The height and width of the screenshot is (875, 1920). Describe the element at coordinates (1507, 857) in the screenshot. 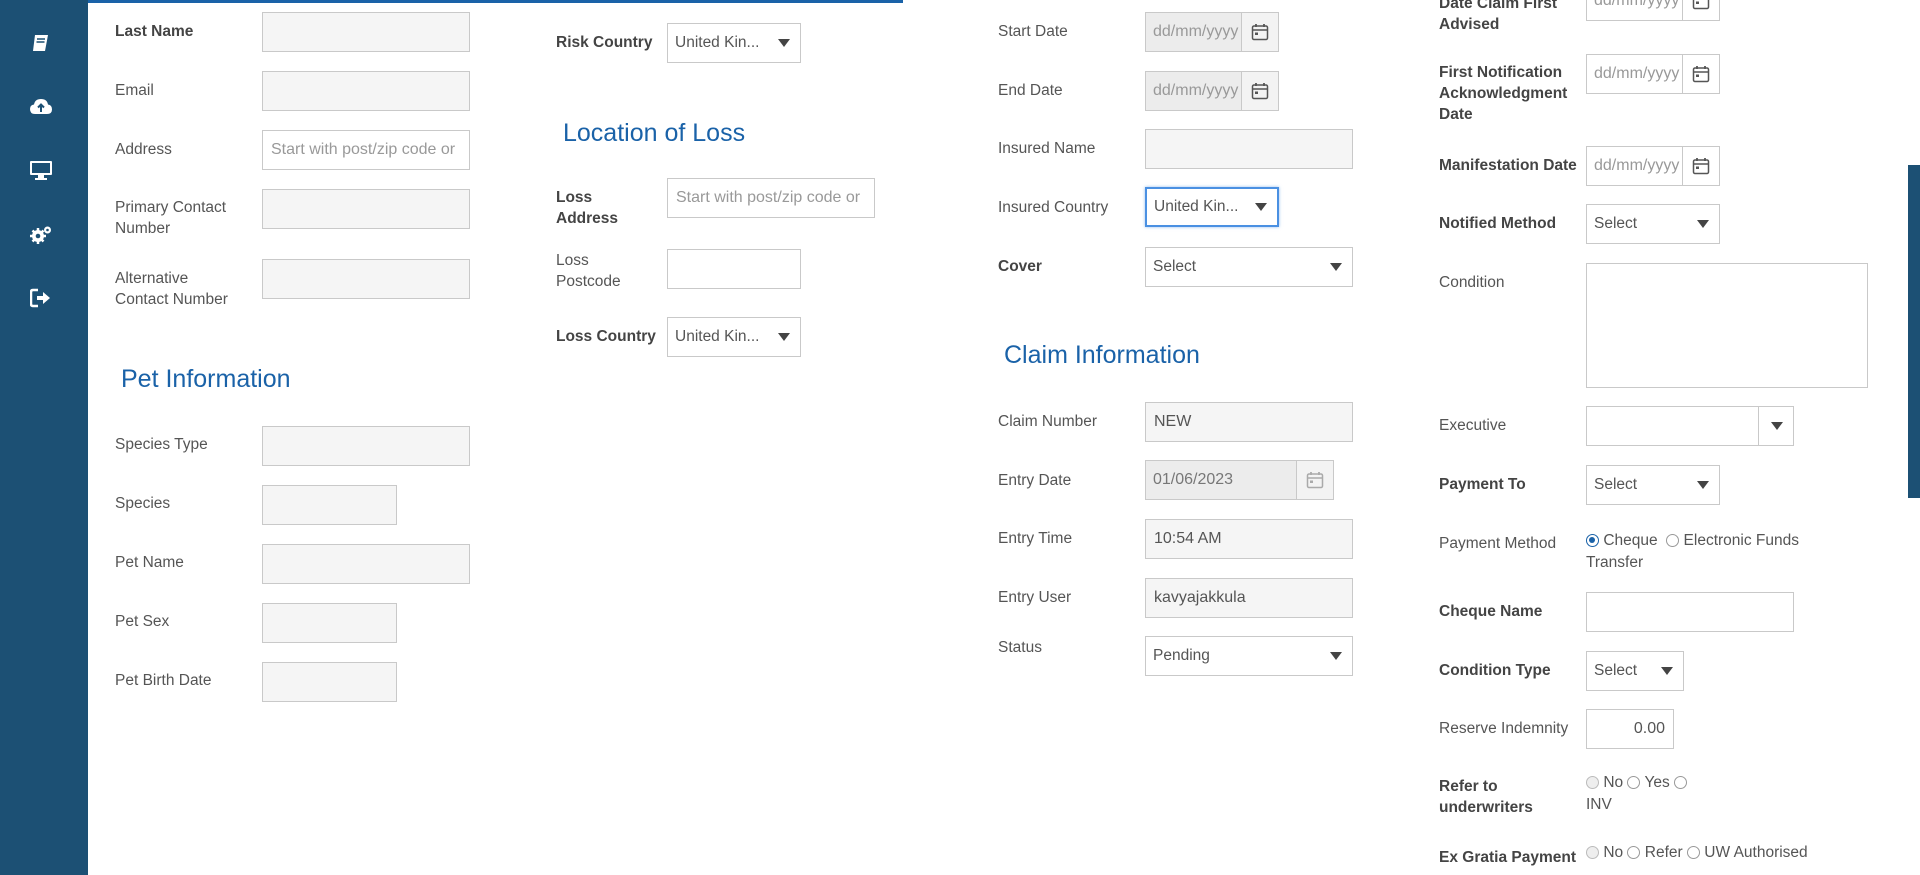

I see `ex-gratia-payment-label: Ex Gratia Payment` at that location.